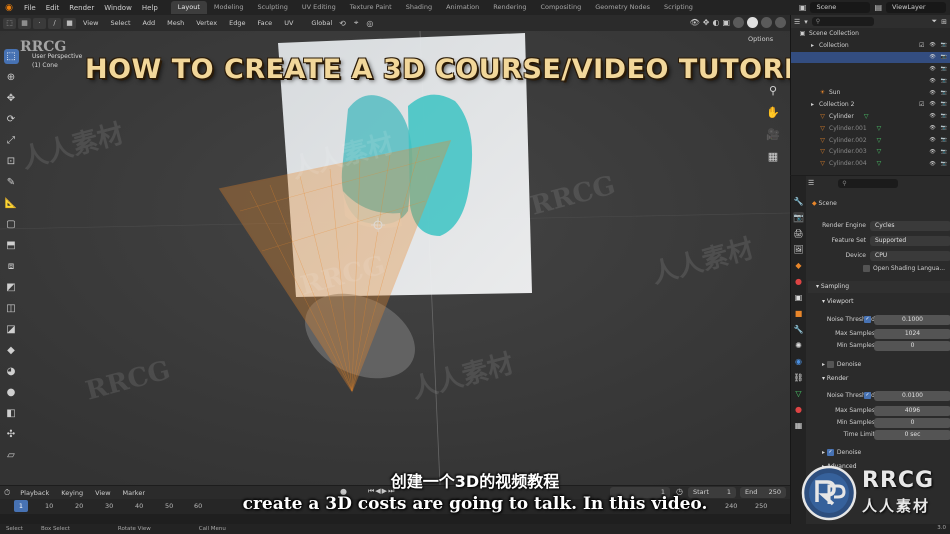 The width and height of the screenshot is (950, 534). Describe the element at coordinates (773, 156) in the screenshot. I see `grid-icon: ▦` at that location.